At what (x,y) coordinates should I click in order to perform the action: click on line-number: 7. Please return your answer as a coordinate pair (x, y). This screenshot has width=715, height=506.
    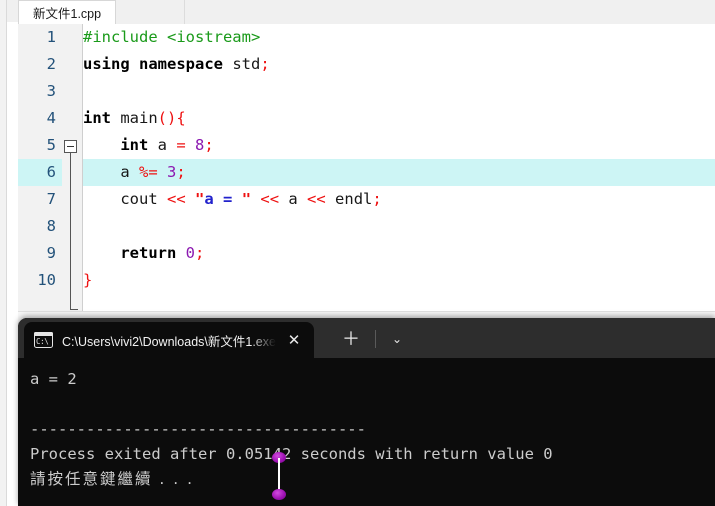
    Looking at the image, I should click on (51, 199).